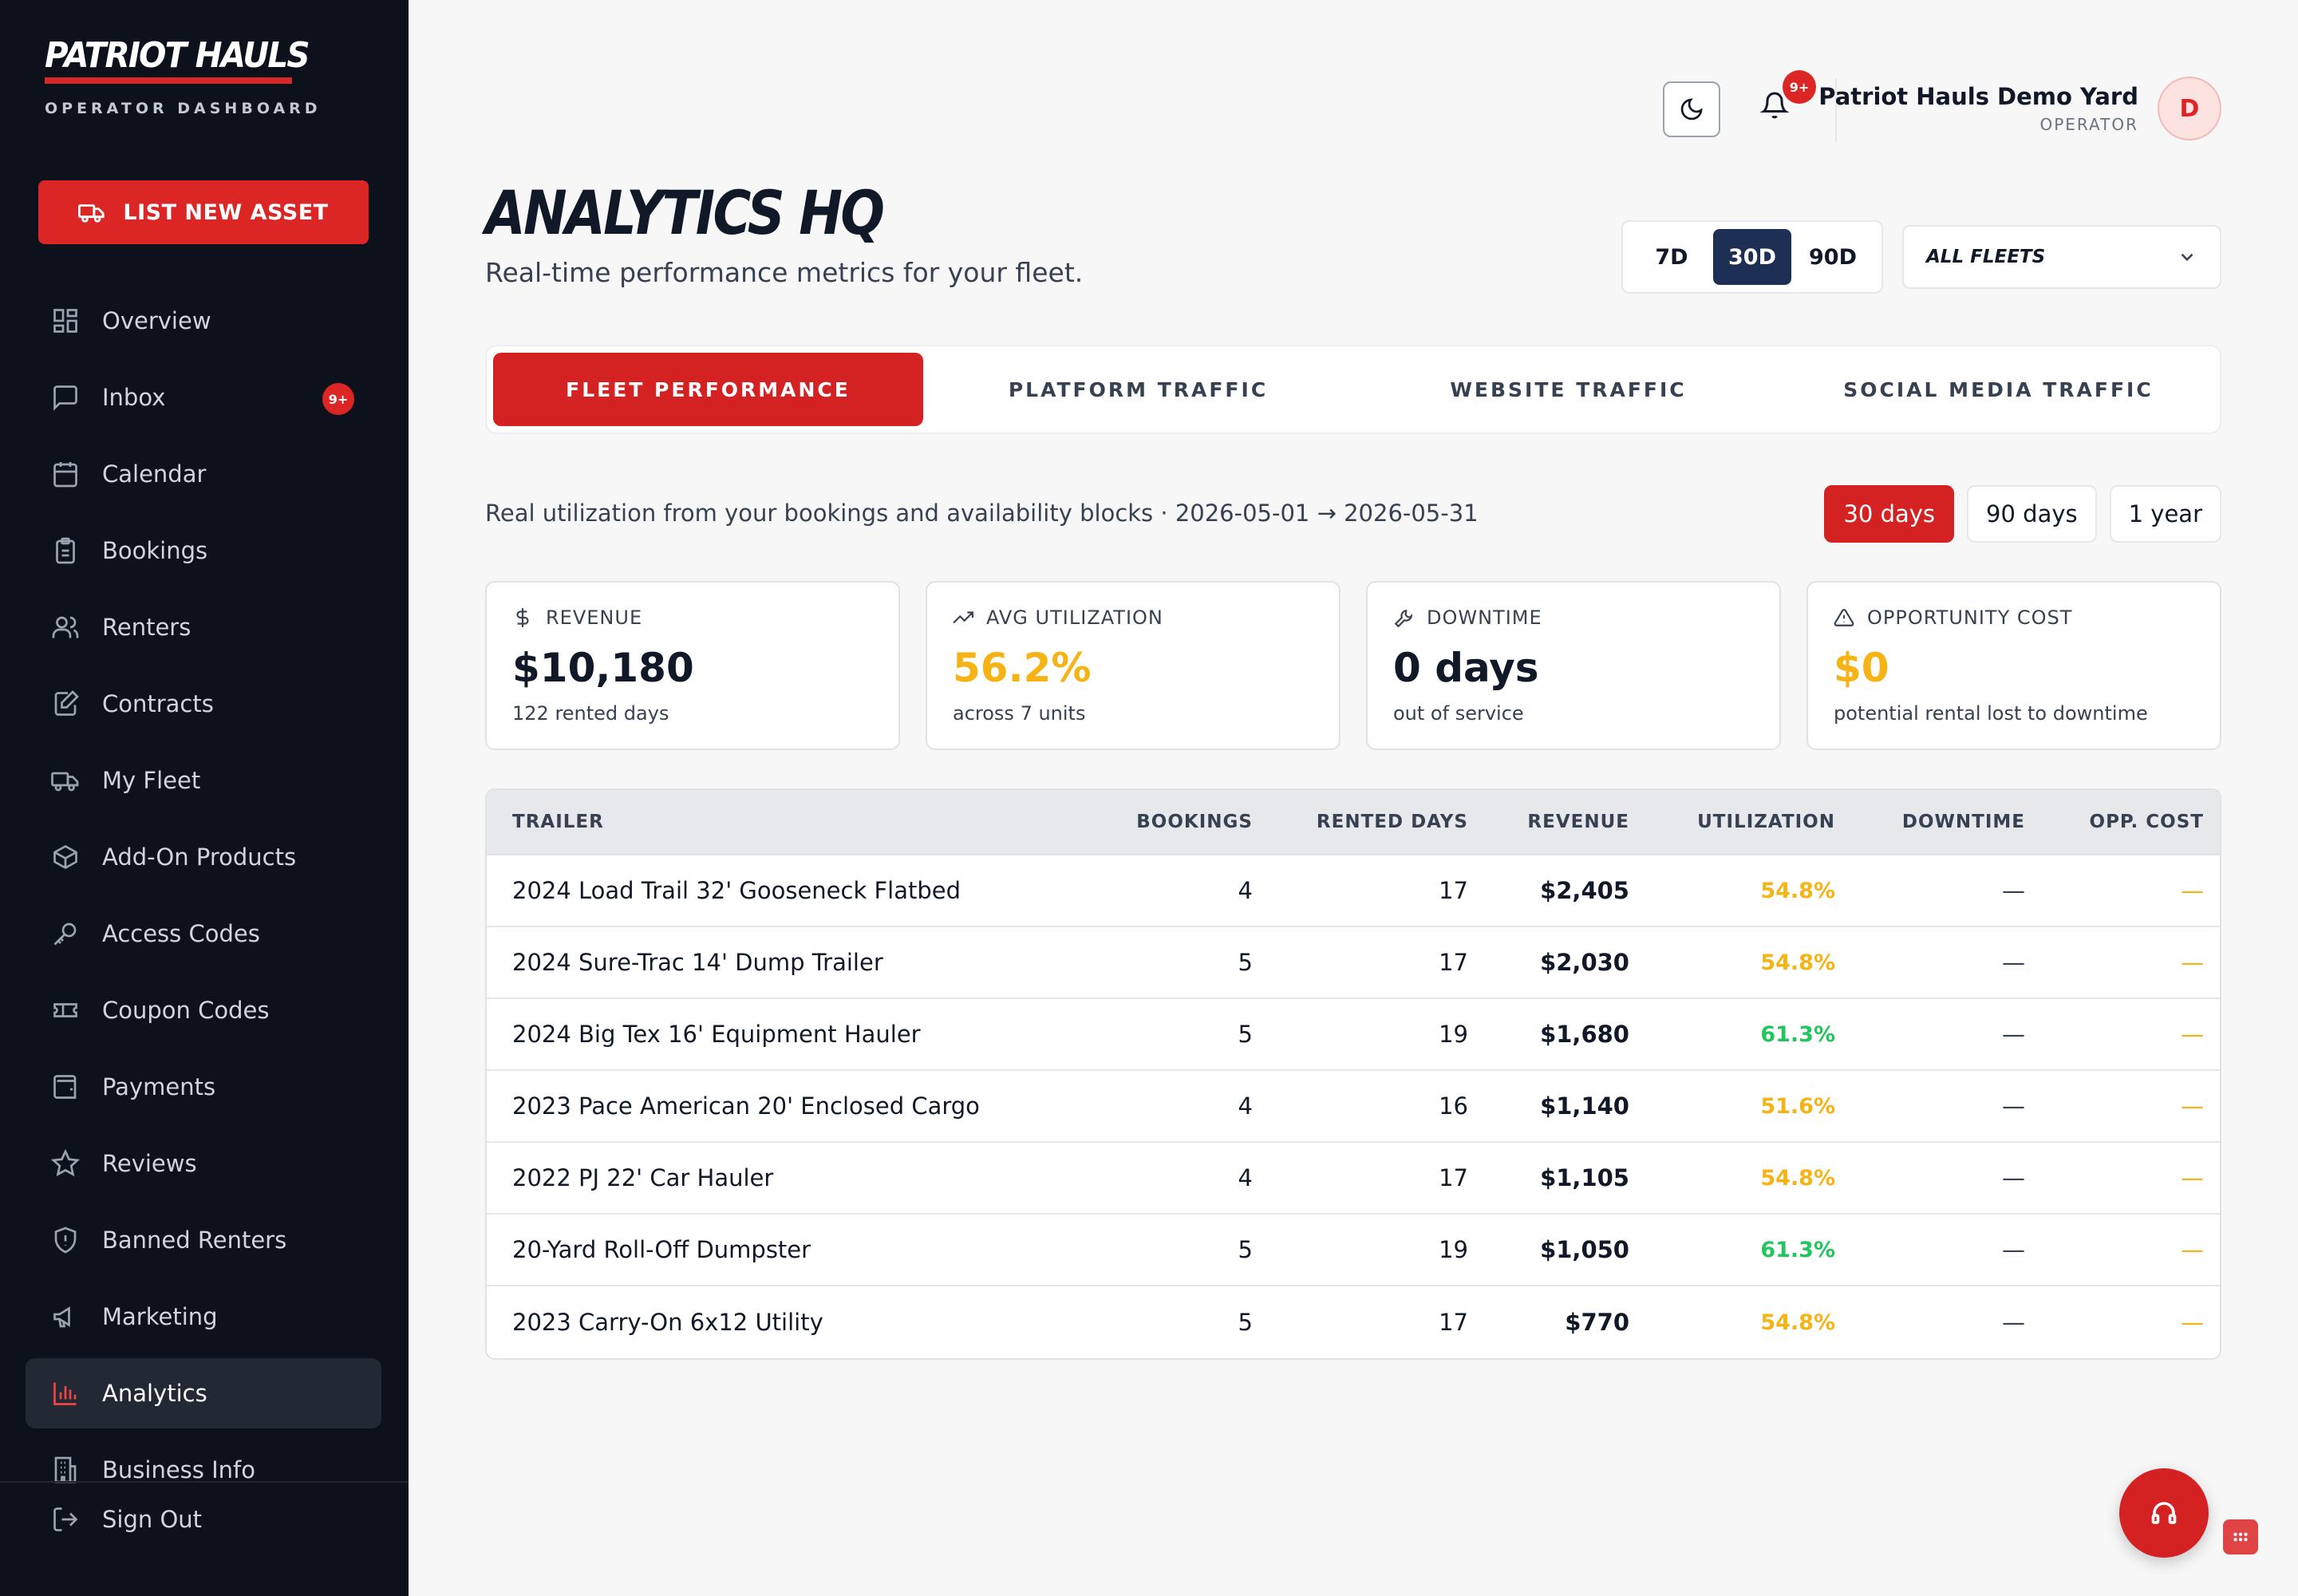 The height and width of the screenshot is (1596, 2298). What do you see at coordinates (1453, 1106) in the screenshot?
I see `cell-rented-days: 16` at bounding box center [1453, 1106].